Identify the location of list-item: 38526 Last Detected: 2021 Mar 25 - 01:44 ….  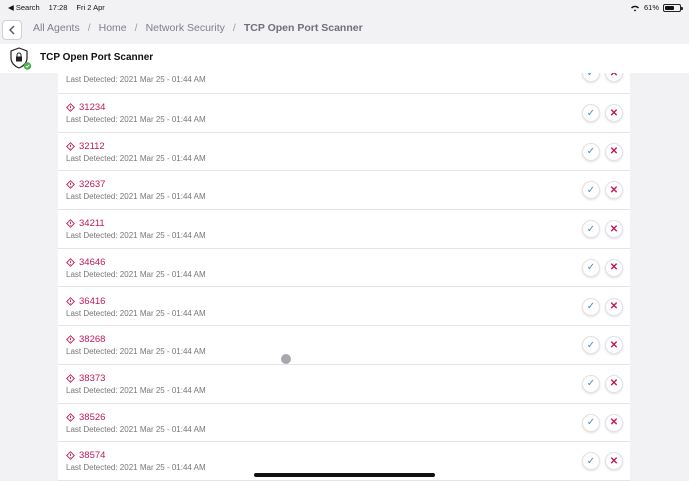
(344, 423).